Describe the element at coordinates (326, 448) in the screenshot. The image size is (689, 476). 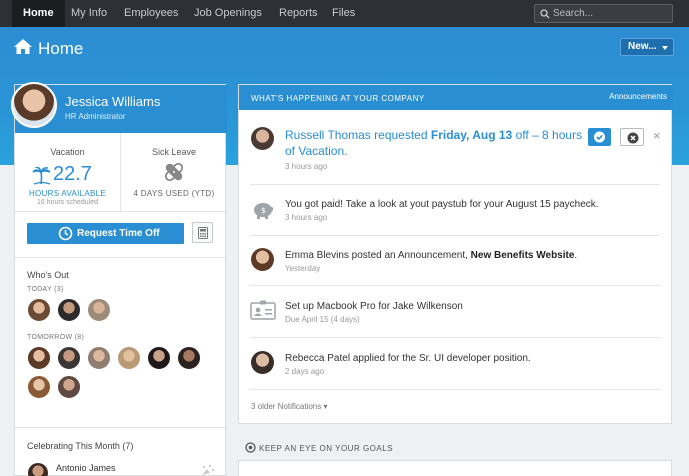
I see `goals-title: KEEP AN EYE ON YOUR GOALS` at that location.